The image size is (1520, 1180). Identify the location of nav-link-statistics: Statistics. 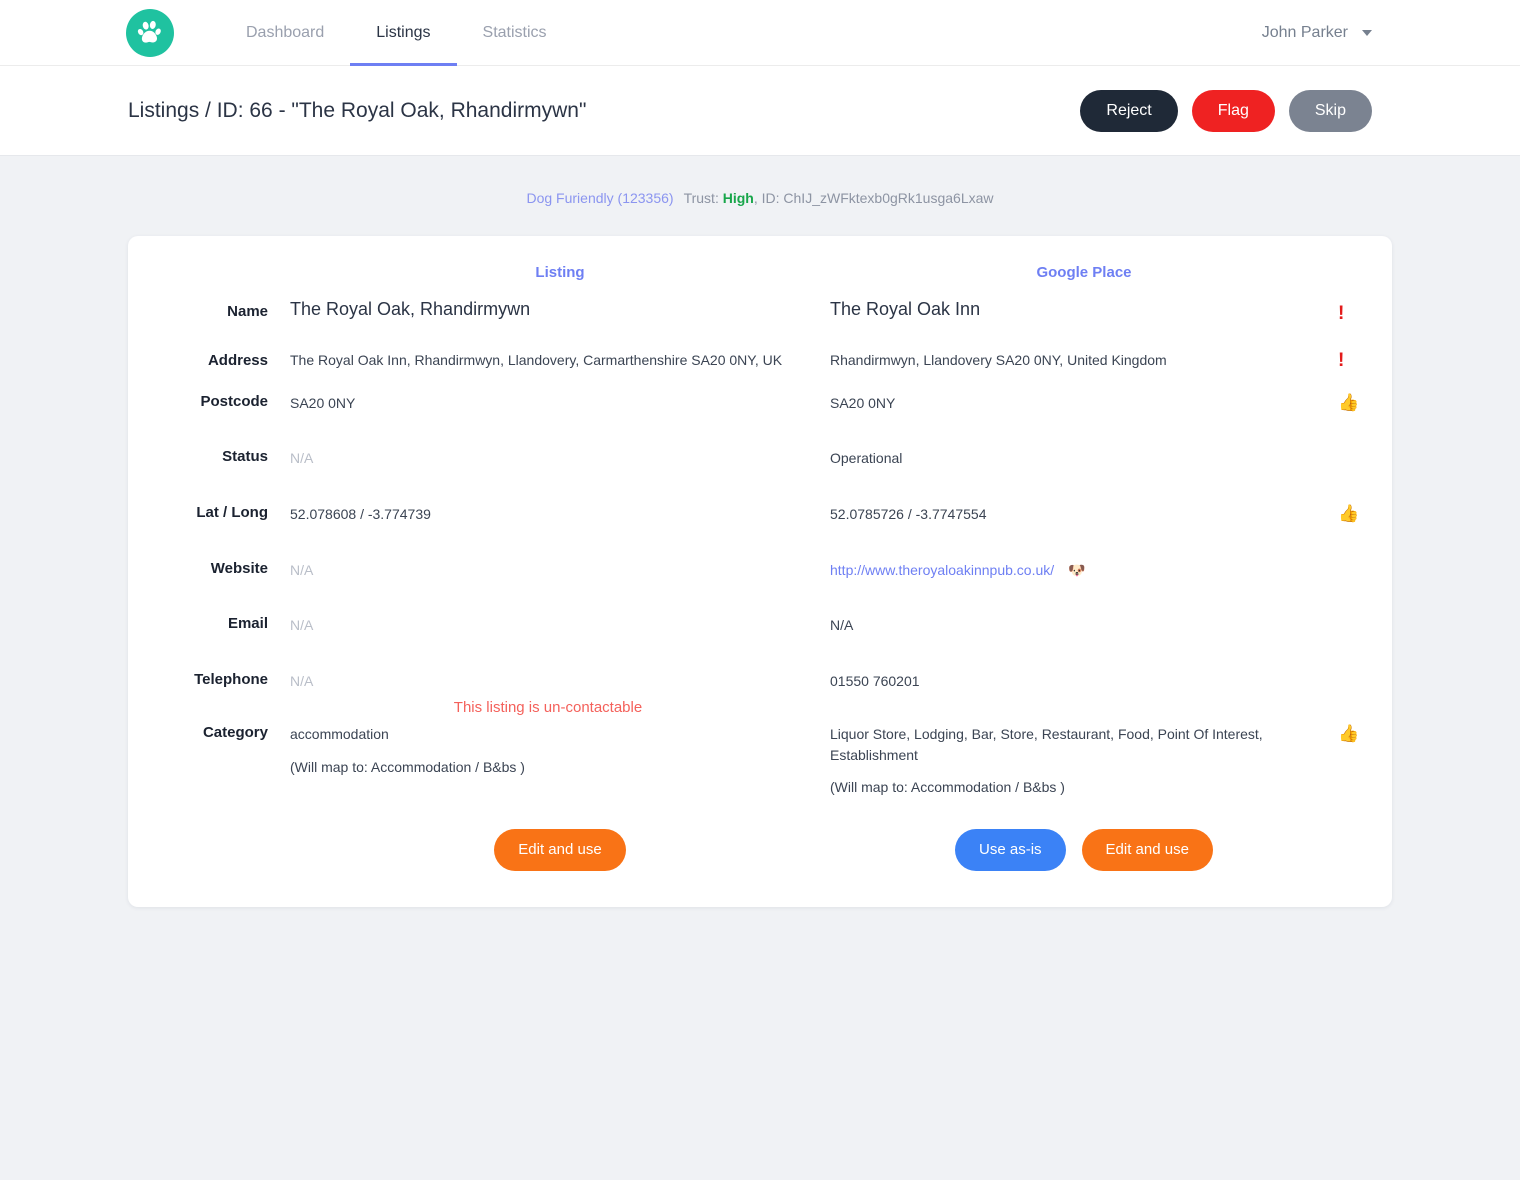
(515, 33).